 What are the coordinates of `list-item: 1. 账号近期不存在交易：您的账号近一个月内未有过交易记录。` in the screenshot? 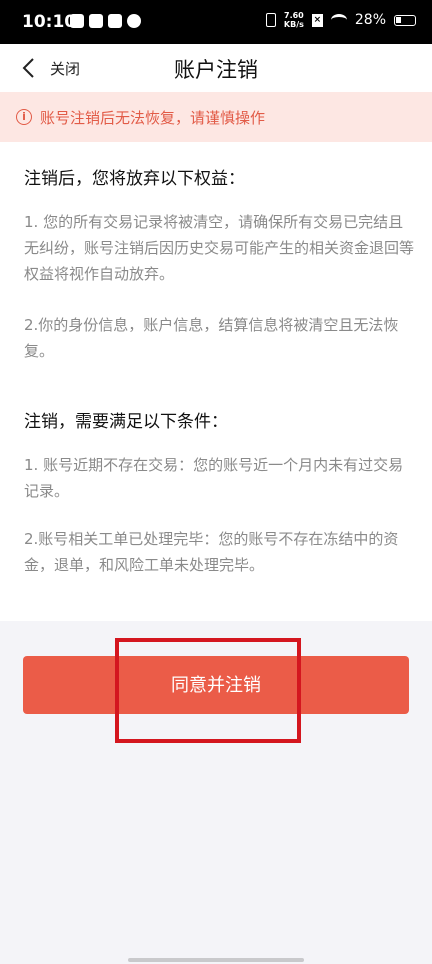 It's located at (214, 478).